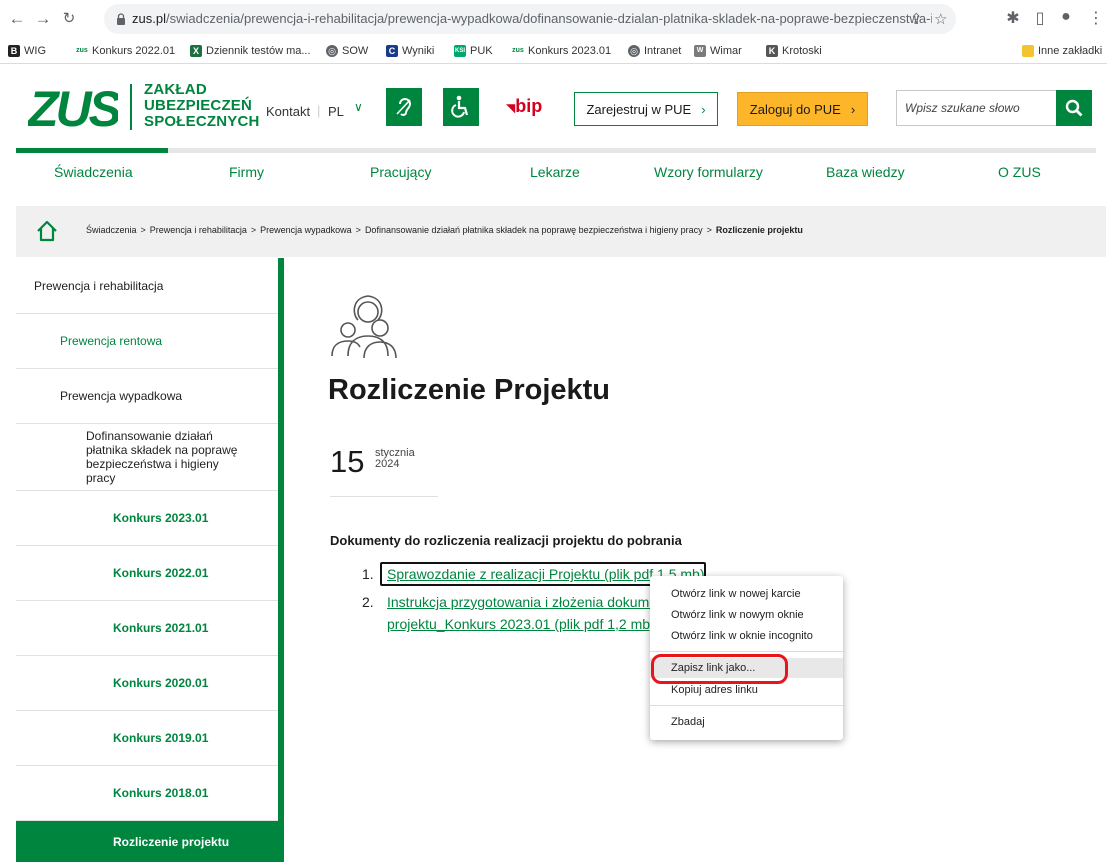 Image resolution: width=1107 pixels, height=862 pixels. What do you see at coordinates (746, 722) in the screenshot?
I see `menu-item-inspect: Zbadaj` at bounding box center [746, 722].